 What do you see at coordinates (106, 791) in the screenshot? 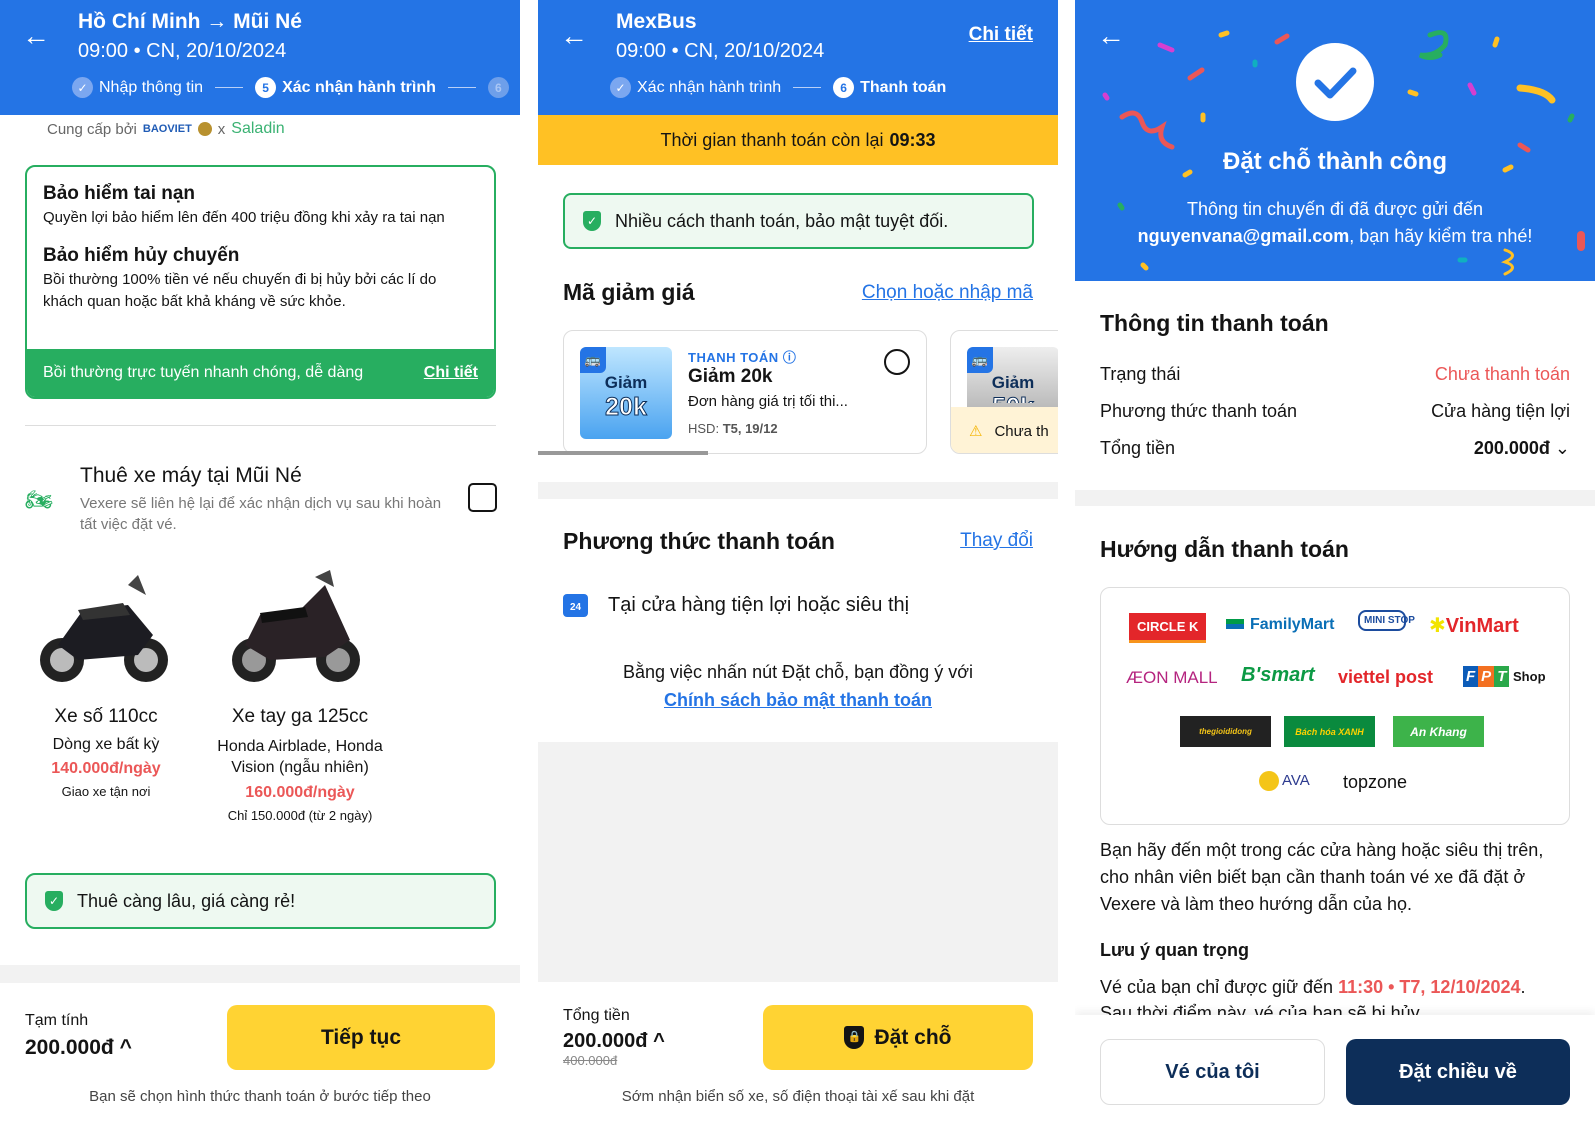
I see `bike-note: Giao xe tận nơi` at bounding box center [106, 791].